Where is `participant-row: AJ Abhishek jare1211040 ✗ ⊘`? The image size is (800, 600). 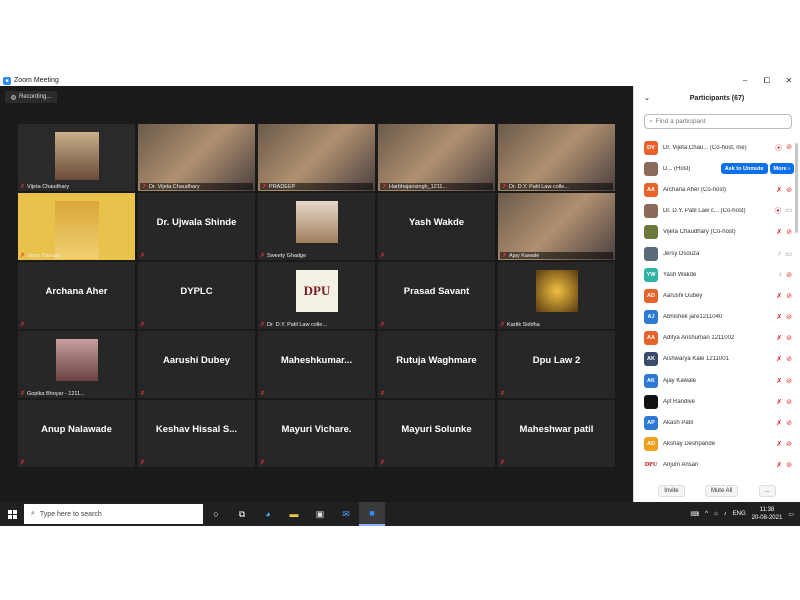
participant-row: AJ Abhishek jare1211040 ✗ ⊘ is located at coordinates (719, 317).